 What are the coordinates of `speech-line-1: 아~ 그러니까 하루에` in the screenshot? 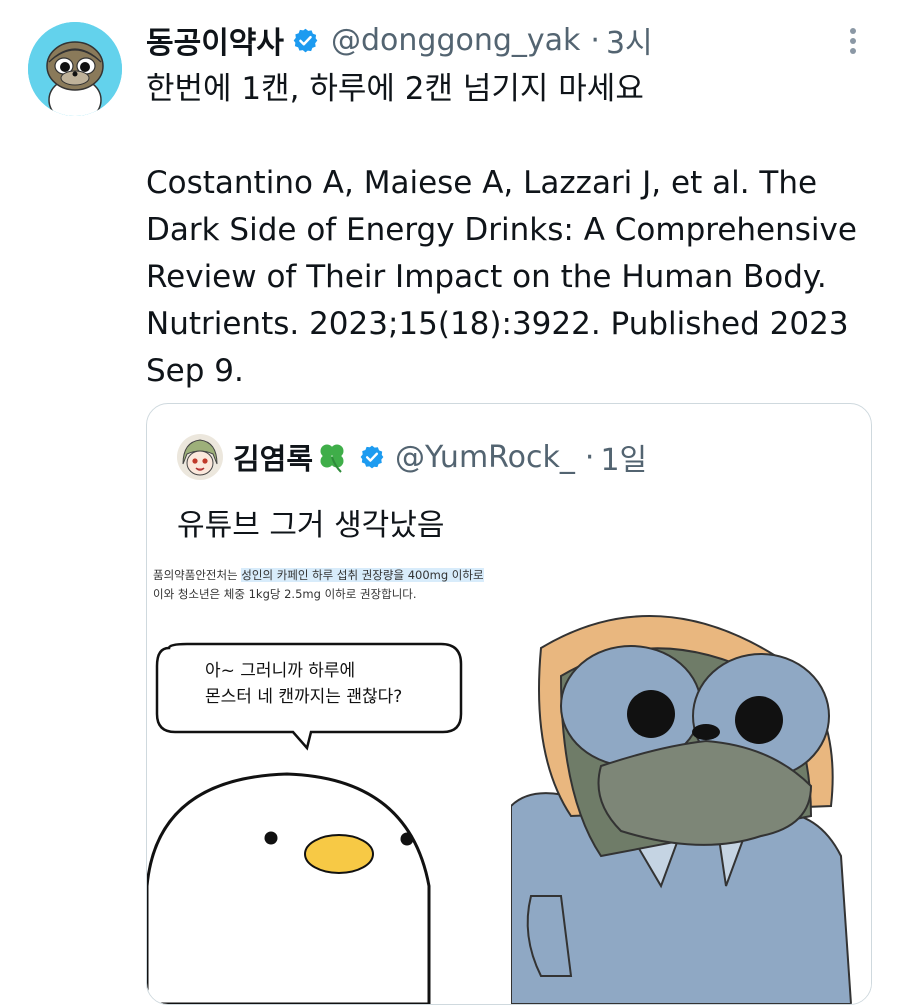 It's located at (280, 671).